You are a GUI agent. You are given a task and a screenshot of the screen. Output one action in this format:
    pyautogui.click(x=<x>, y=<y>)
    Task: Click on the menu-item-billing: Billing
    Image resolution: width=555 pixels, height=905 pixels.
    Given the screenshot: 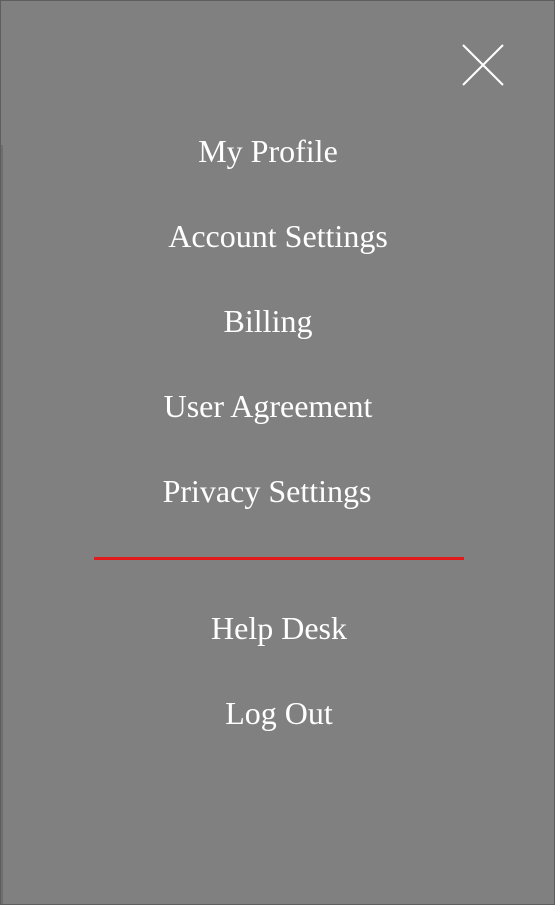 What is the action you would take?
    pyautogui.click(x=268, y=321)
    